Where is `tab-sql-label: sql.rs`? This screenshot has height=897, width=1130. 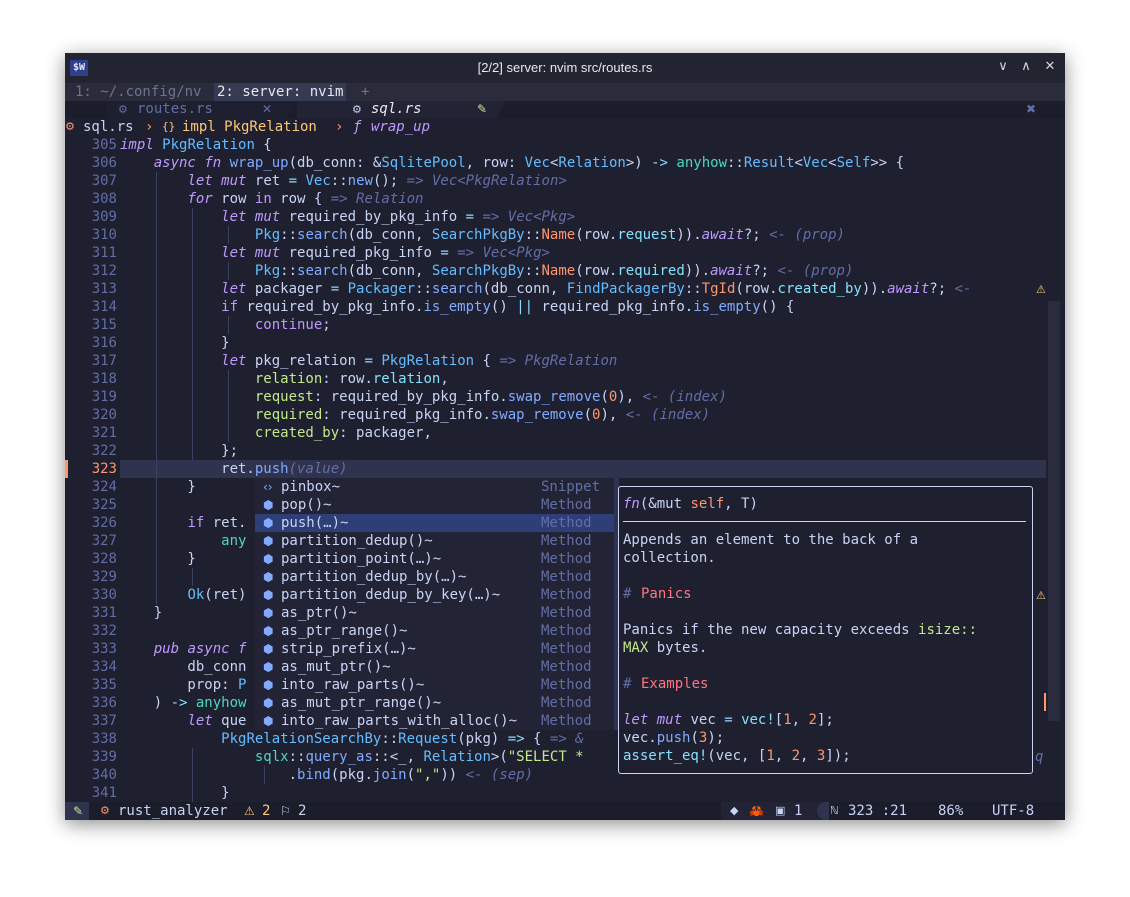 tab-sql-label: sql.rs is located at coordinates (396, 109).